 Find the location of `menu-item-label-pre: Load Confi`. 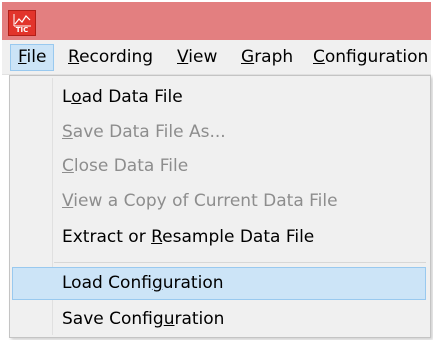

menu-item-label-pre: Load Confi is located at coordinates (107, 283).